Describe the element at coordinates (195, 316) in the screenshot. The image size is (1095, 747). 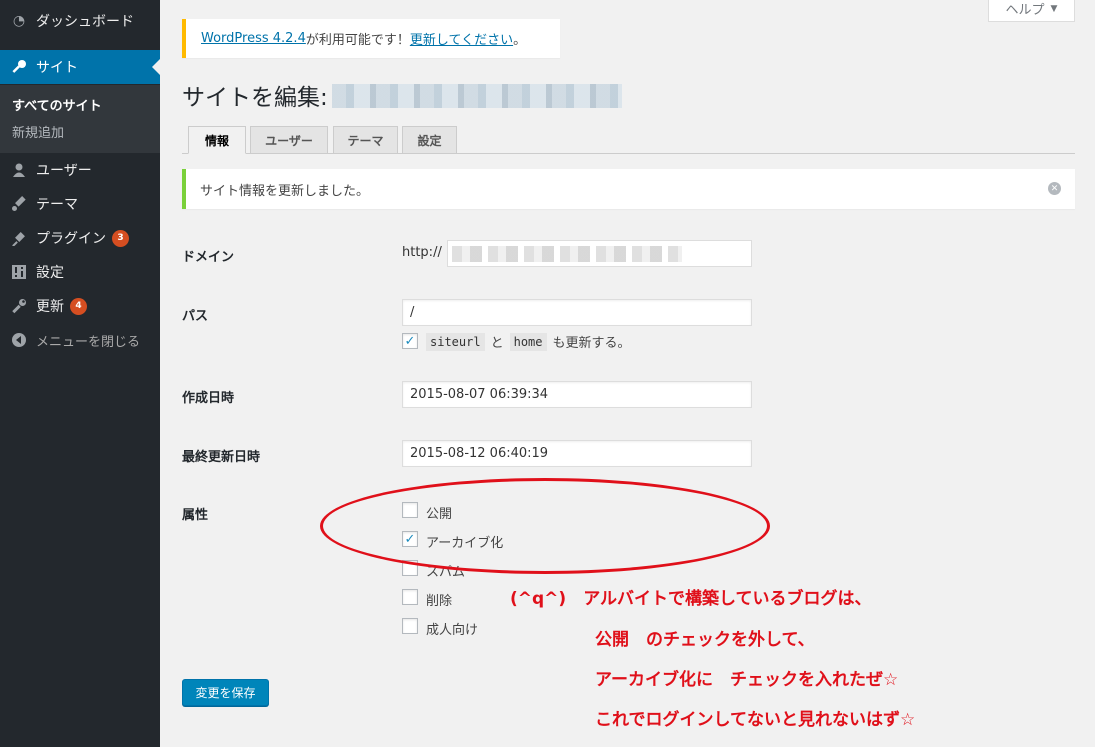
I see `path-label: パス` at that location.